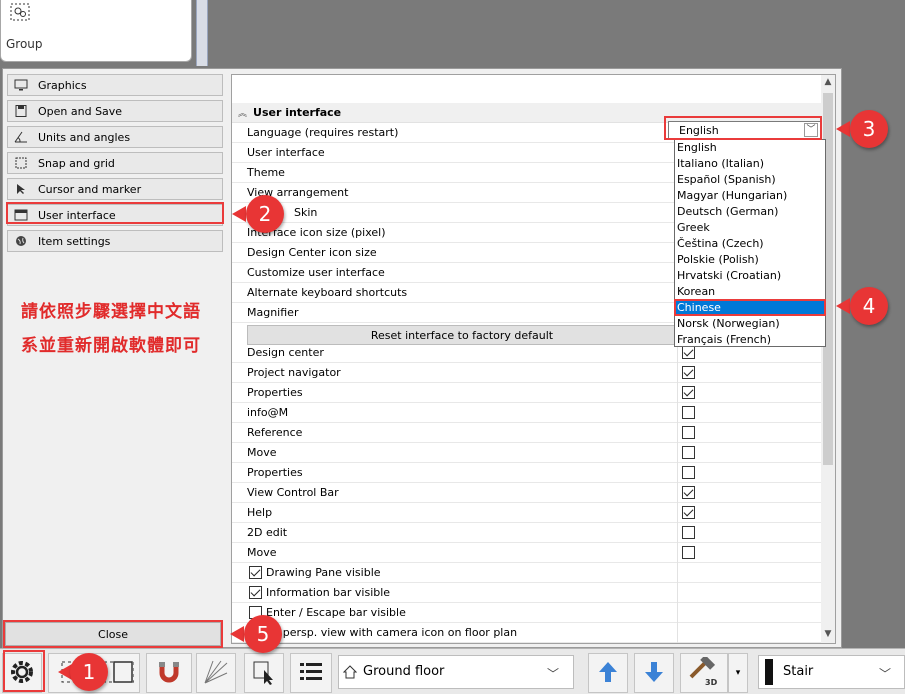  I want to click on highlight-language-select, so click(743, 128).